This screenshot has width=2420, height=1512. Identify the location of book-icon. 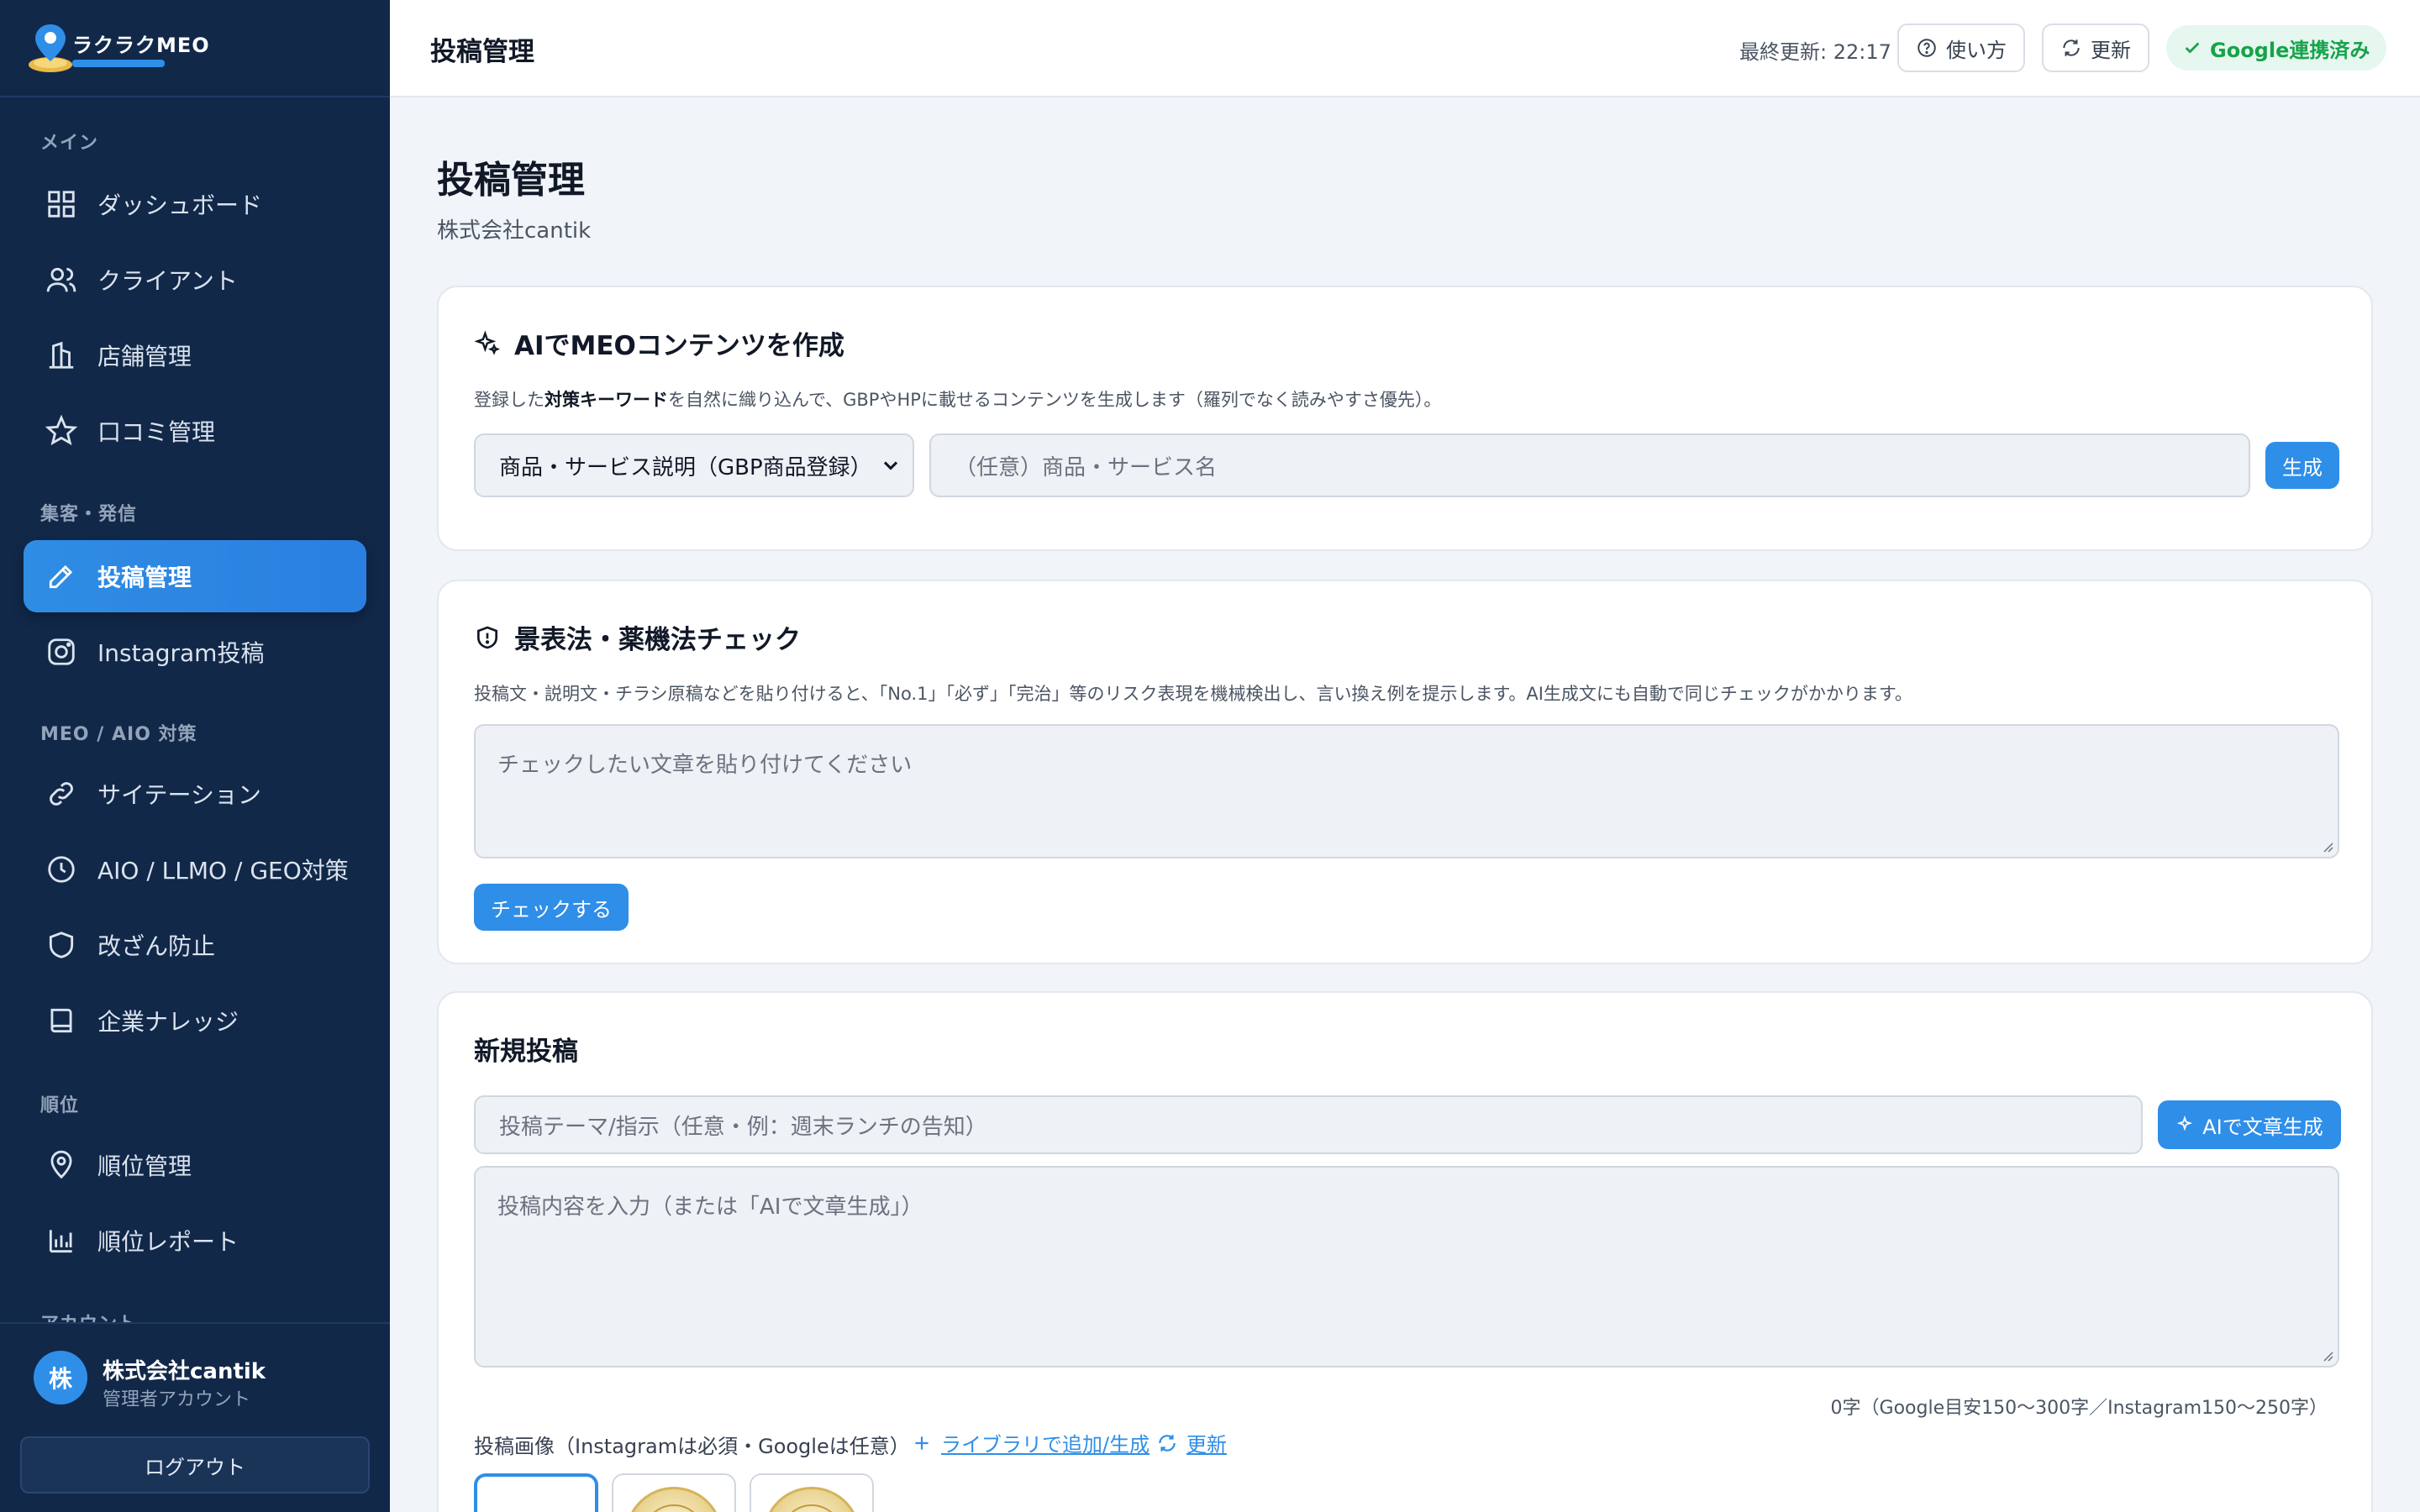
(61, 1020).